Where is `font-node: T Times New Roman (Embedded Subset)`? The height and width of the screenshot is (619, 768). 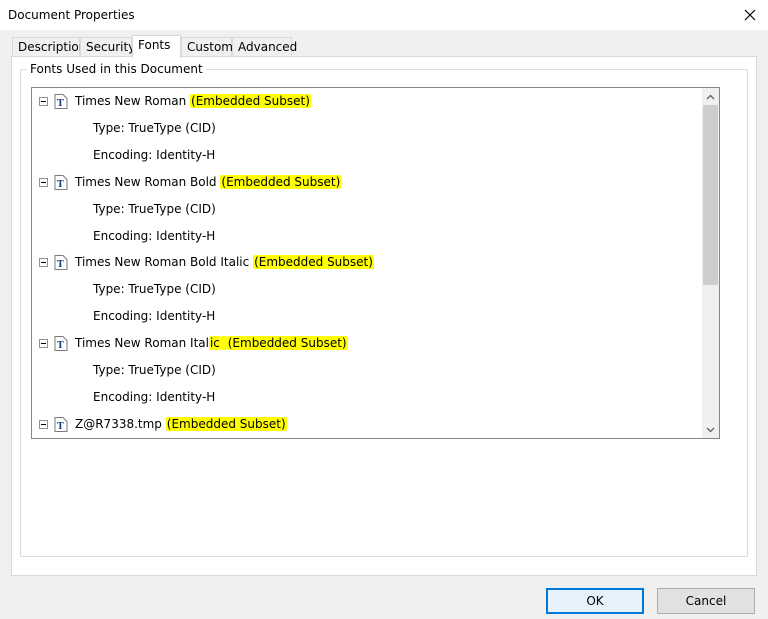 font-node: T Times New Roman (Embedded Subset) is located at coordinates (364, 101).